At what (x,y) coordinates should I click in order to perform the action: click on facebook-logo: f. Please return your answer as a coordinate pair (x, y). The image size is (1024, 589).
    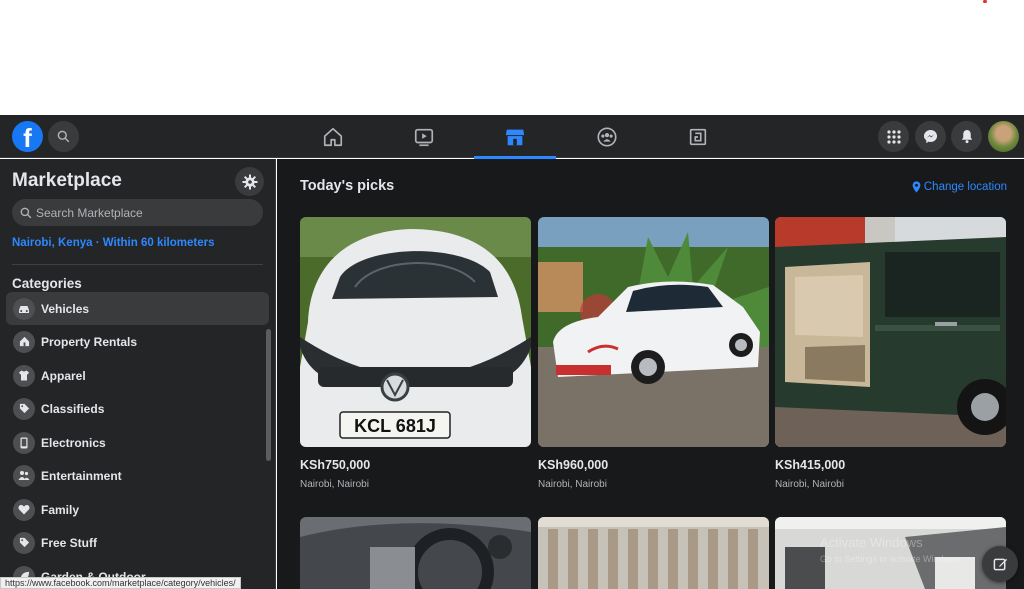
    Looking at the image, I should click on (27, 136).